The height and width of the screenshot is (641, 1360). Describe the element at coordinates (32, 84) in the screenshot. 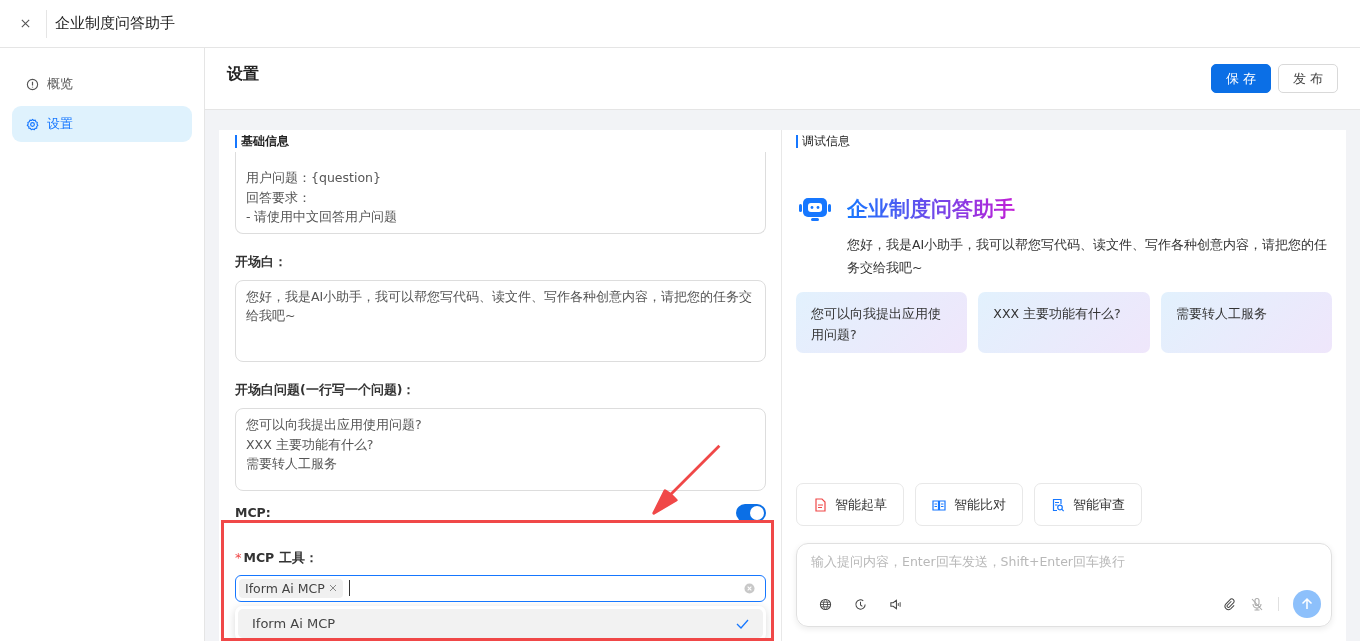

I see `info-icon` at that location.